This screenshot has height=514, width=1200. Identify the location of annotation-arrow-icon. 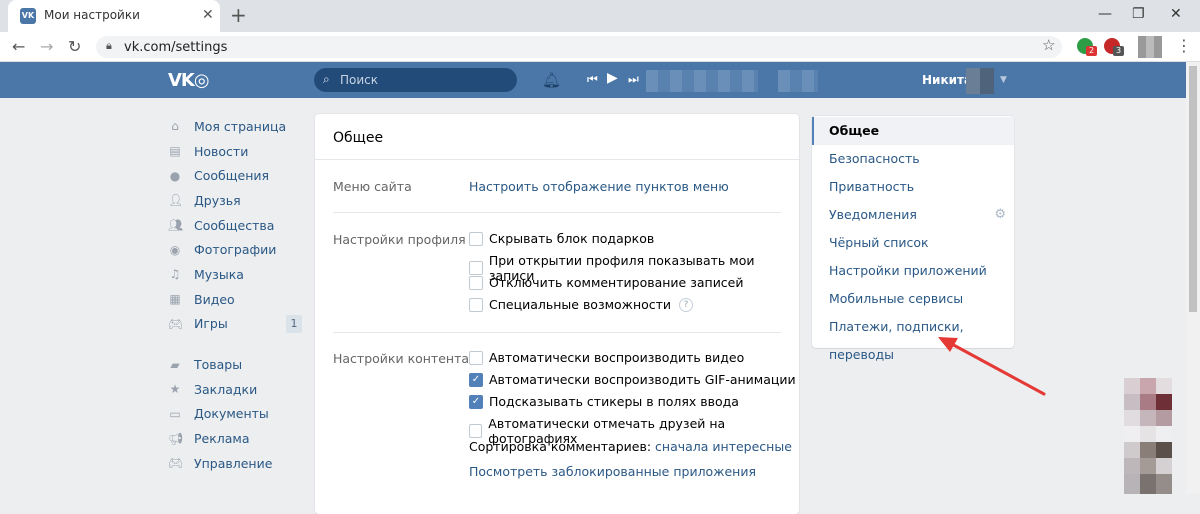
(992, 366).